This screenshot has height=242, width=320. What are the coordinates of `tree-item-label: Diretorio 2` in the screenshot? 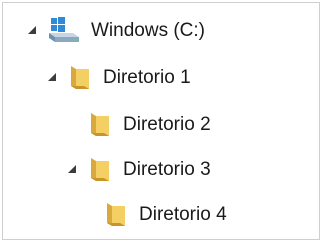 It's located at (167, 124).